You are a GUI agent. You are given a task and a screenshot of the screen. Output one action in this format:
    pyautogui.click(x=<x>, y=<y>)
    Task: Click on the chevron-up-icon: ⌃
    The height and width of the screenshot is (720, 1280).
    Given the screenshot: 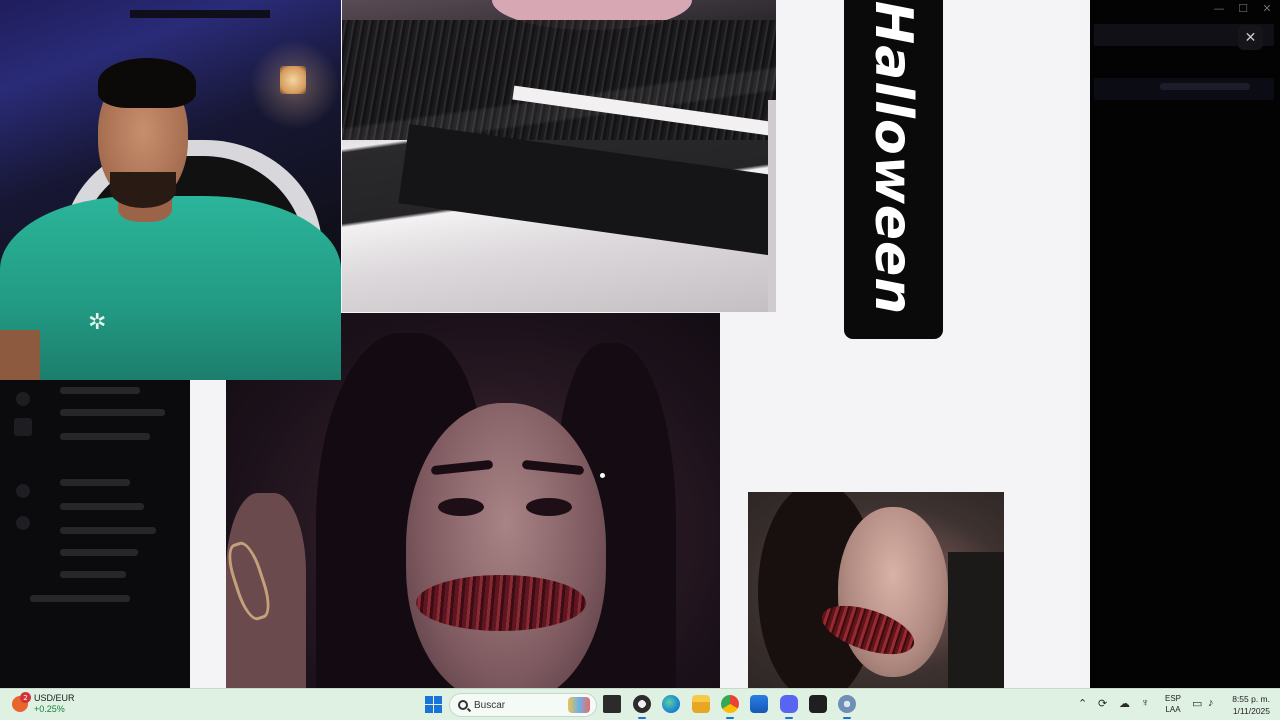 What is the action you would take?
    pyautogui.click(x=1082, y=703)
    